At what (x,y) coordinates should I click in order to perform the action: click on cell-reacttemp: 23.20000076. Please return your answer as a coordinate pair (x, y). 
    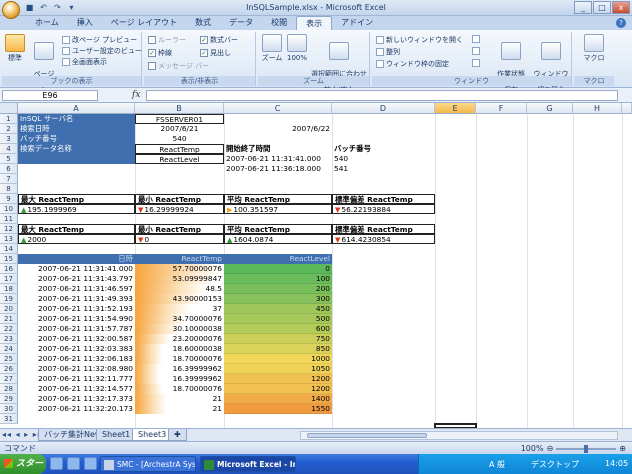
    Looking at the image, I should click on (179, 339).